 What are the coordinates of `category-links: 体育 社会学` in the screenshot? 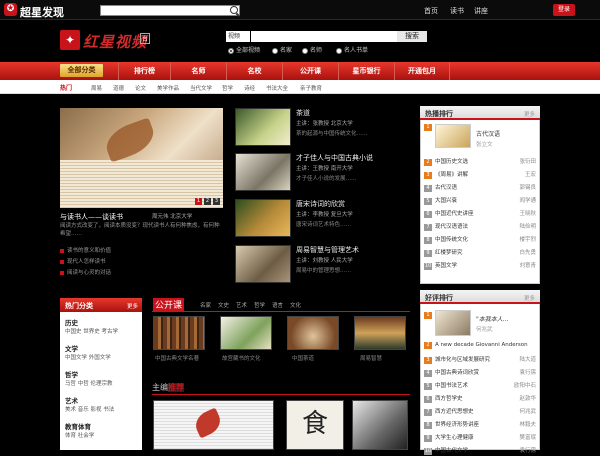 It's located at (79, 435).